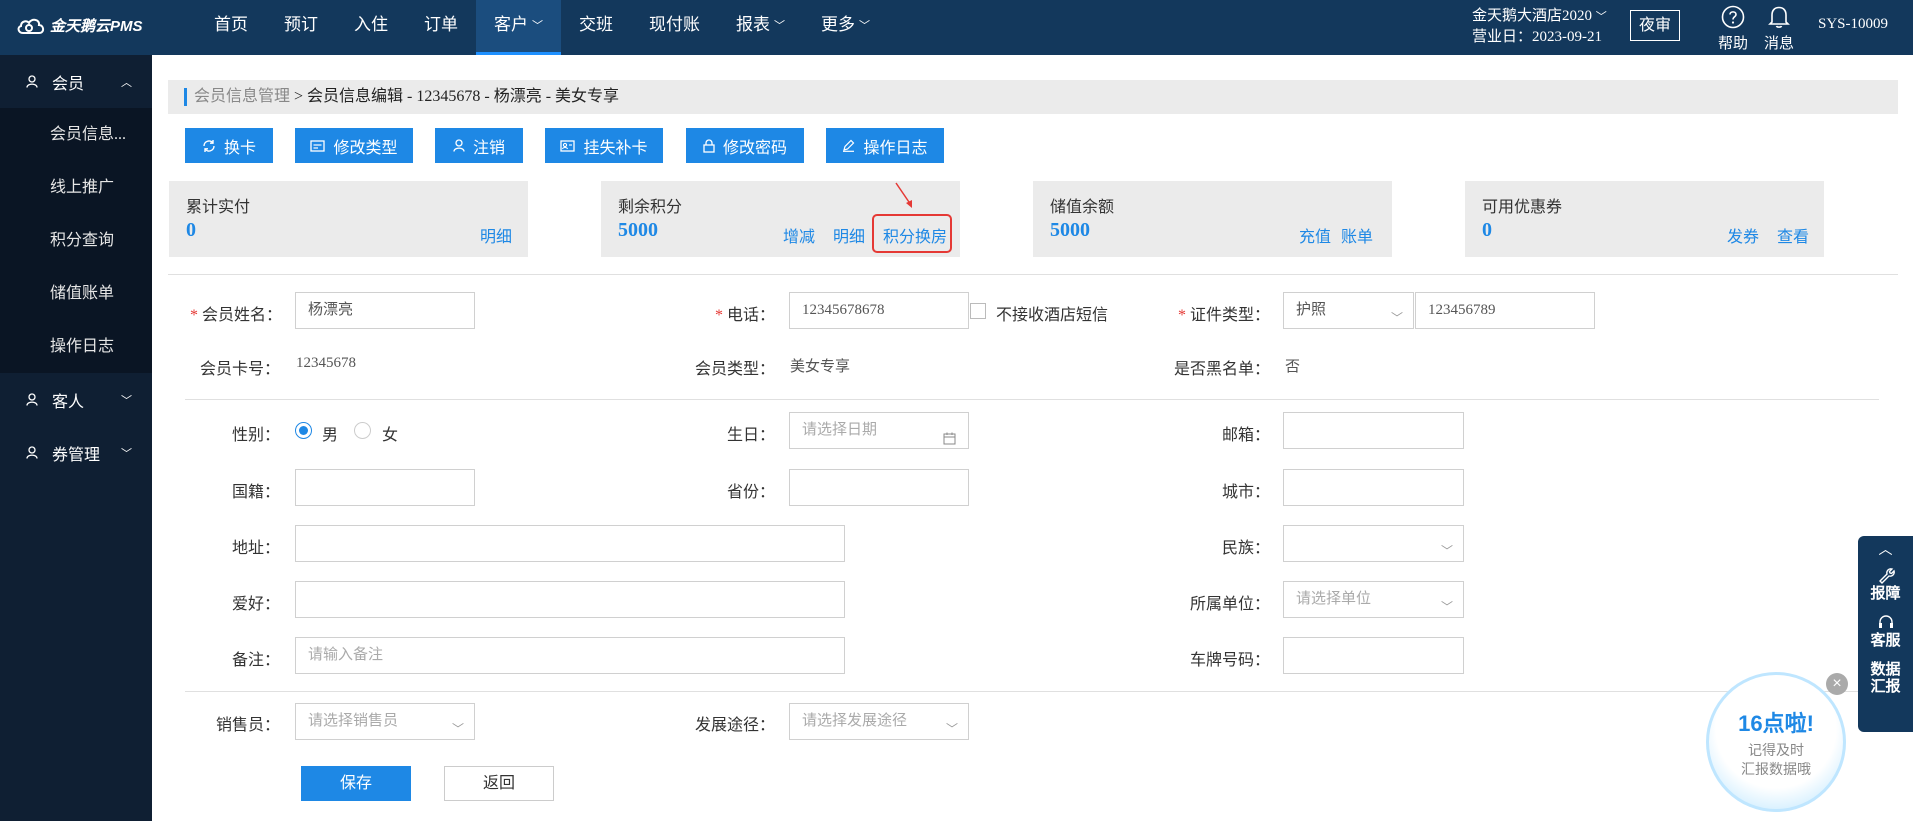  Describe the element at coordinates (1505, 310) in the screenshot. I see `id-number-input: 123456789` at that location.